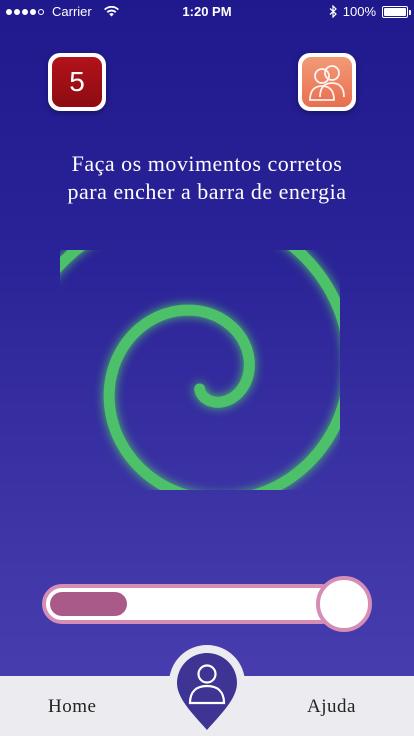 The image size is (414, 736). I want to click on bluetooth-icon, so click(333, 11).